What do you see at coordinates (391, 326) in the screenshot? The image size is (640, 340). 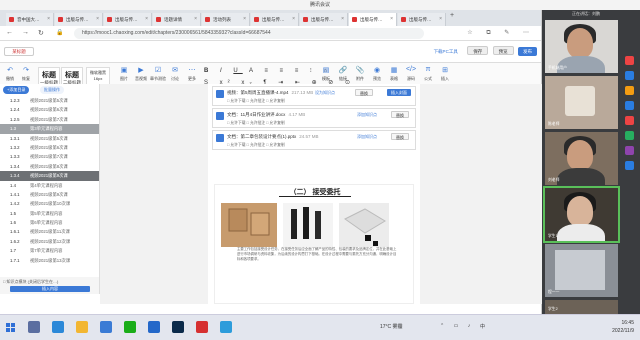 I see `weather-status: 17°C 雾霾` at bounding box center [391, 326].